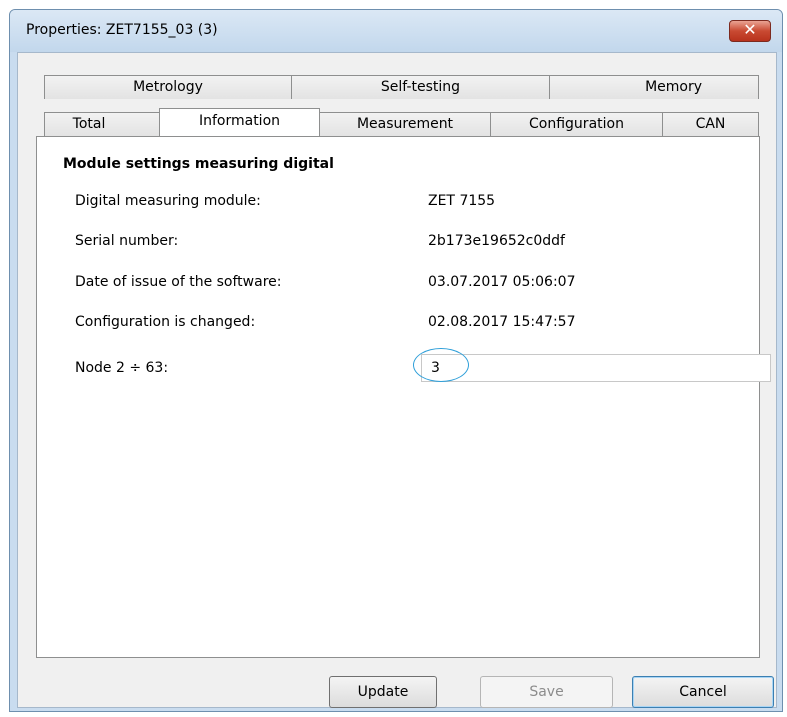  What do you see at coordinates (596, 368) in the screenshot?
I see `node-input: 3` at bounding box center [596, 368].